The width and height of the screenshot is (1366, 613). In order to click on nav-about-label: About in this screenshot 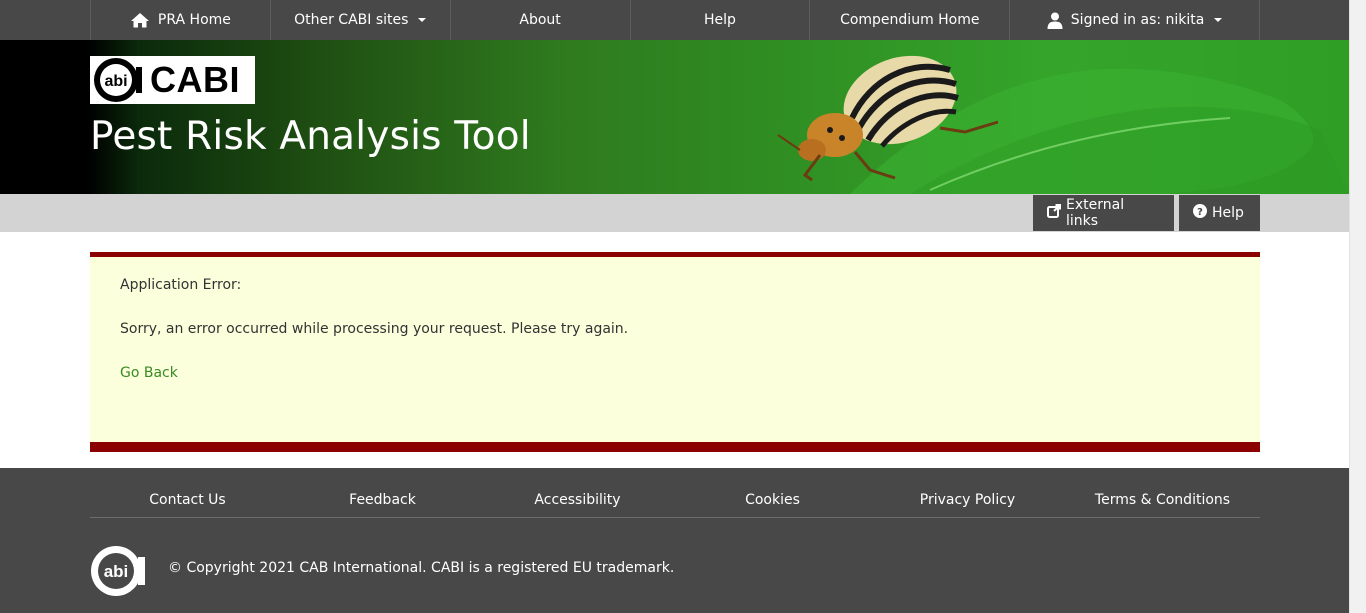, I will do `click(540, 20)`.